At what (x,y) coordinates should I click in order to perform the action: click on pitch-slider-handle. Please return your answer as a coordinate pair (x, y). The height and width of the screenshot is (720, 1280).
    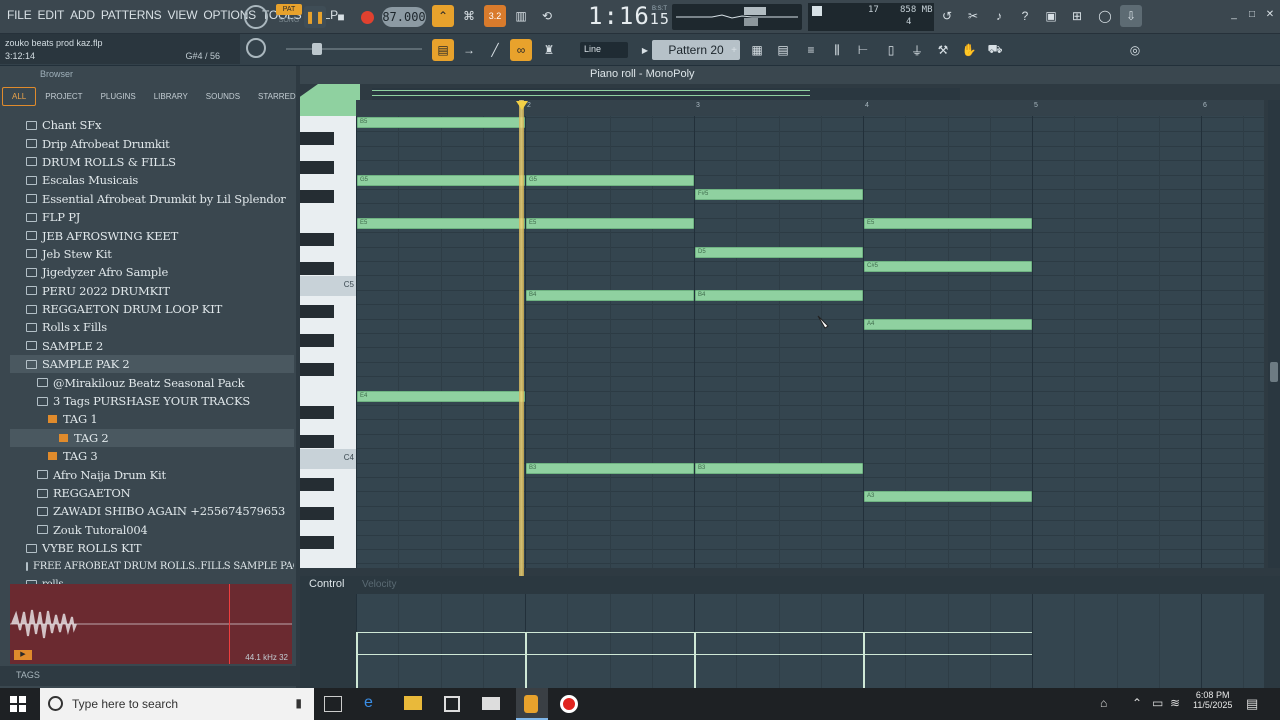
    Looking at the image, I should click on (317, 49).